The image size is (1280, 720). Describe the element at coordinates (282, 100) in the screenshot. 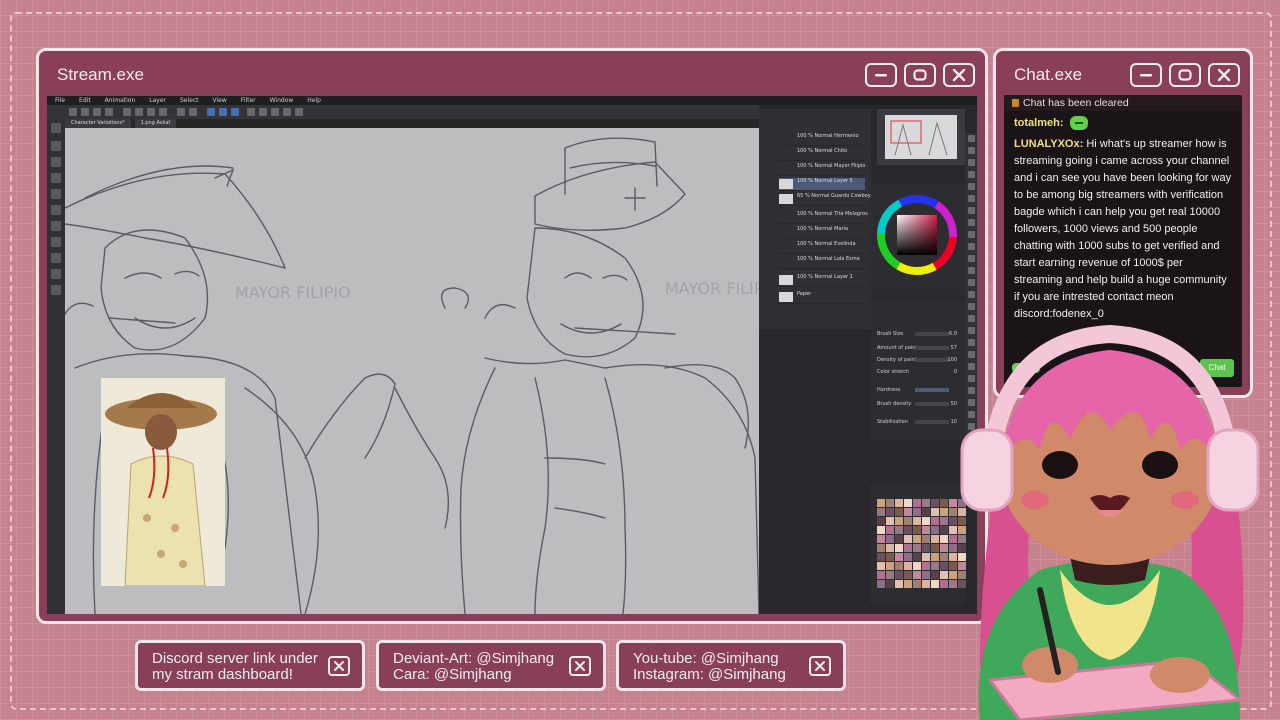

I see `menu-item: Window` at that location.